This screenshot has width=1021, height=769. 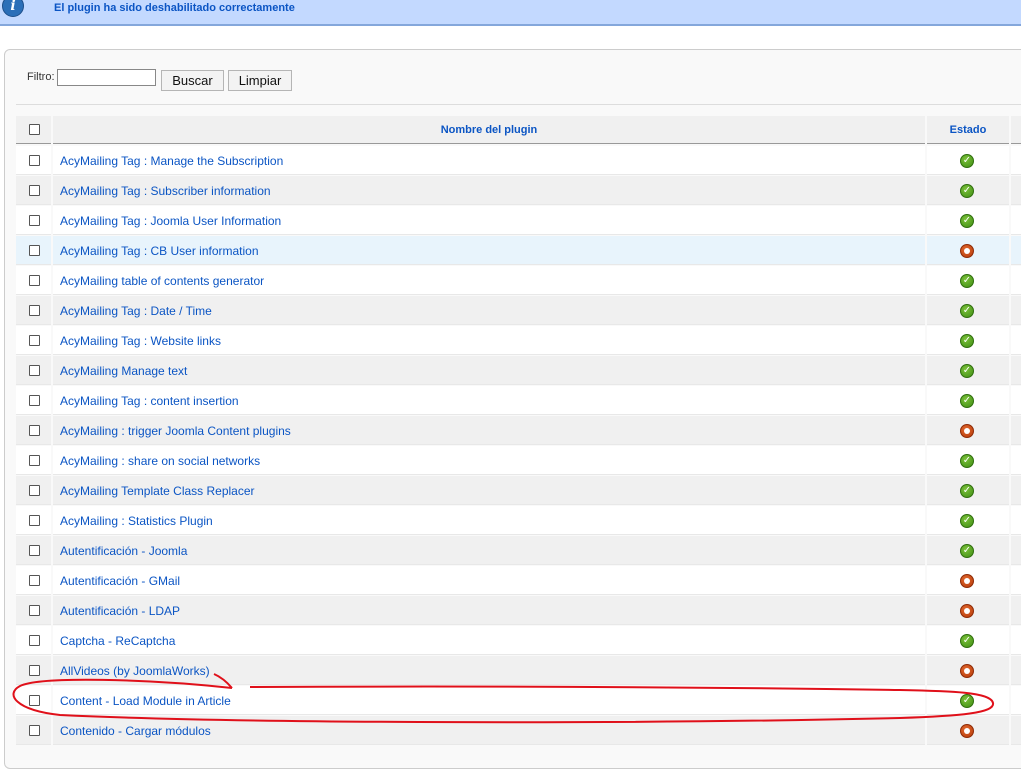 I want to click on plugin-name-cell: Autentificación - Joomla, so click(x=489, y=550).